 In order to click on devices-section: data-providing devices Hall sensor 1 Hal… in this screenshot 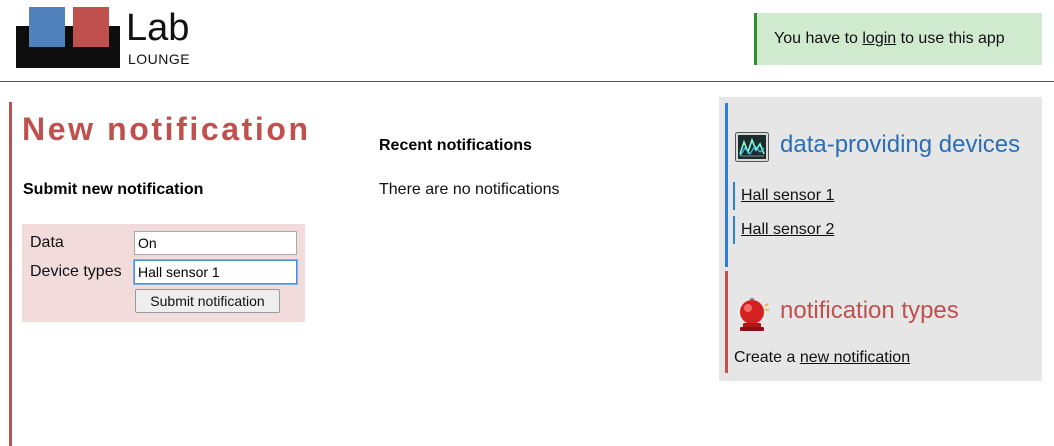, I will do `click(883, 185)`.